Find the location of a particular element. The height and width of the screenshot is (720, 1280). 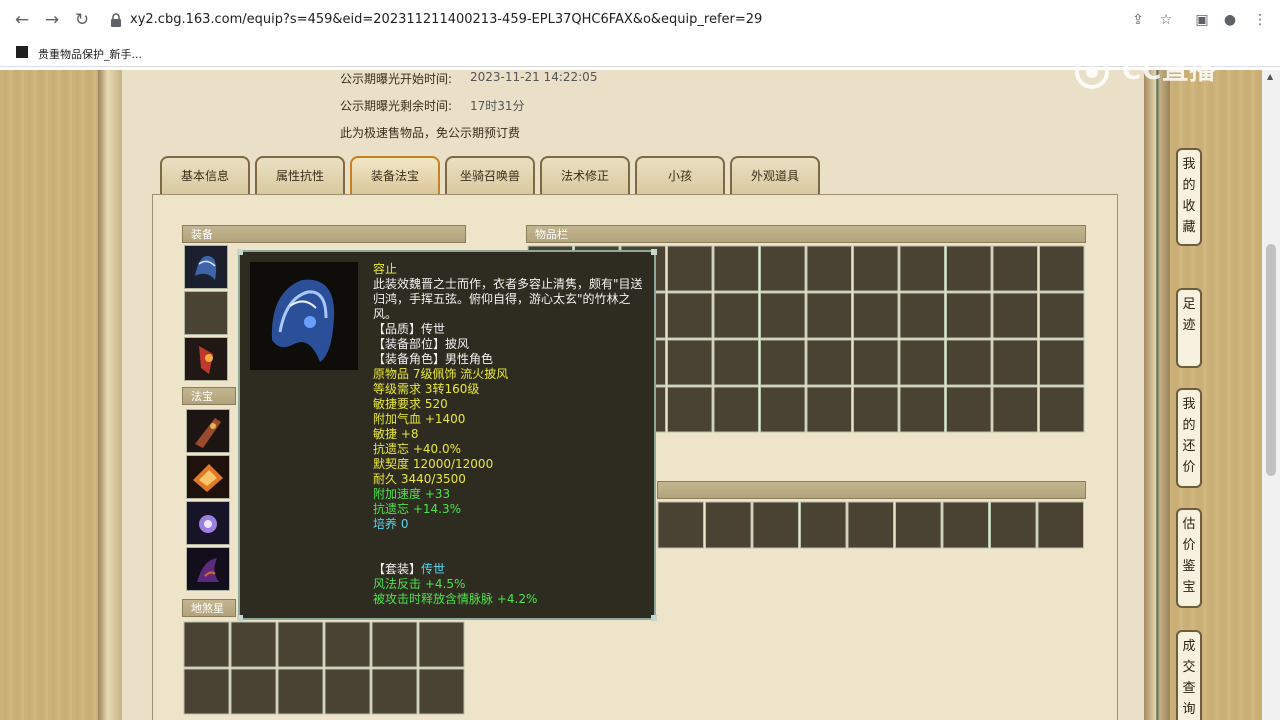

sidepanel-icon: ▣ is located at coordinates (1202, 20).